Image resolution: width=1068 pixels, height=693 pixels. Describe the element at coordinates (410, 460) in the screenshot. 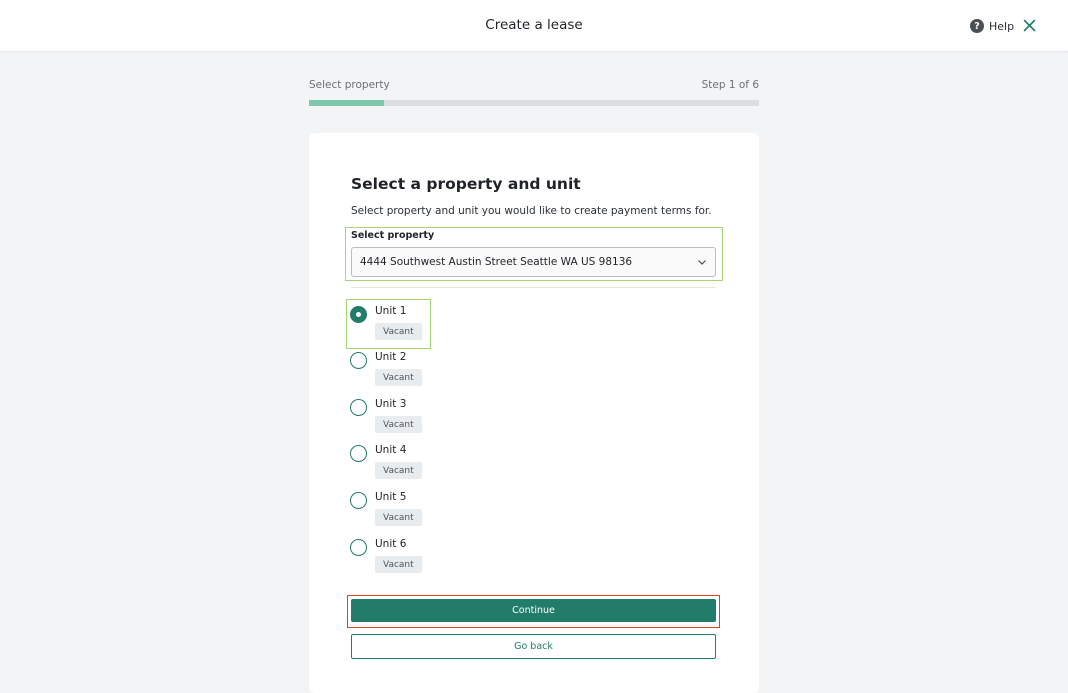

I see `unit-option-4: Unit 4 Vacant` at that location.